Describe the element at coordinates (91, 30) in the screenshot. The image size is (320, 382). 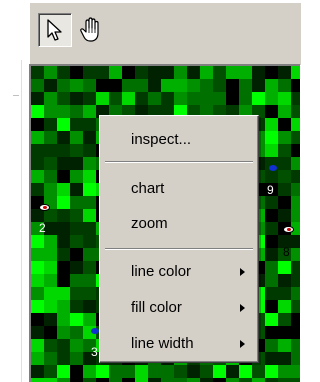
I see `pan-tool-button` at that location.